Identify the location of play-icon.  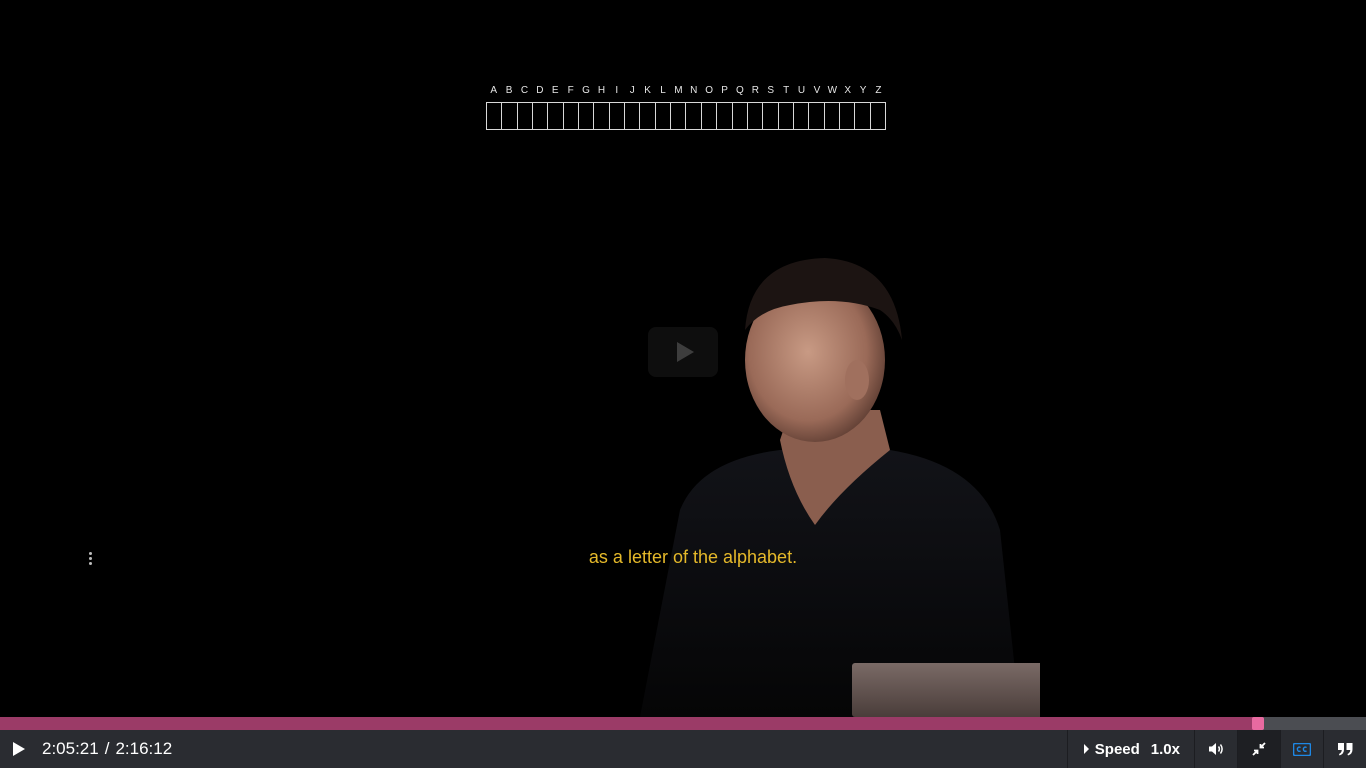
(19, 749).